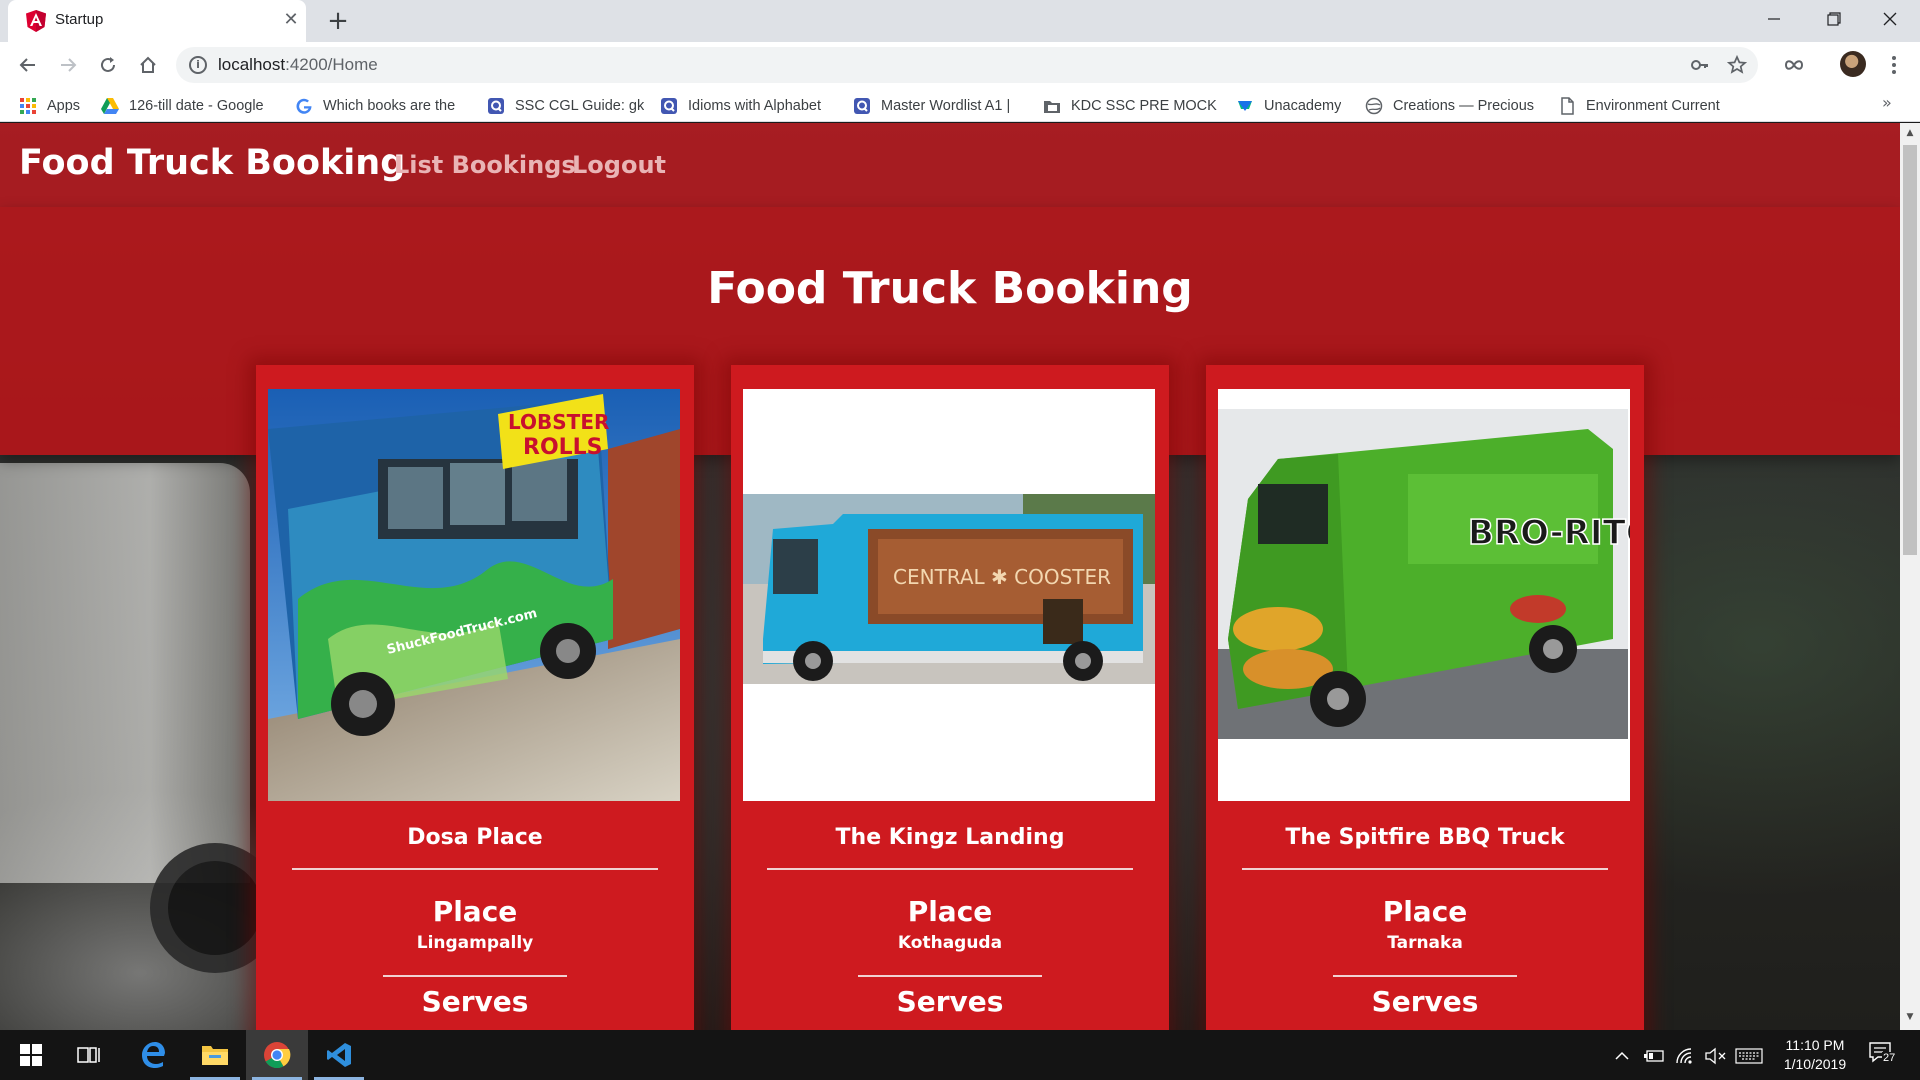 The width and height of the screenshot is (1920, 1080). I want to click on new-tab-button: +, so click(338, 21).